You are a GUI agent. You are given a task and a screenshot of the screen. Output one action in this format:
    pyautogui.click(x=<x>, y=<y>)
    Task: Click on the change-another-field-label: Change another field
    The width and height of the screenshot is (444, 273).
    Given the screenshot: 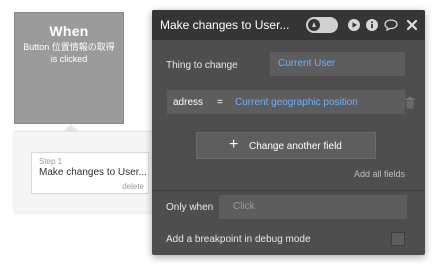 What is the action you would take?
    pyautogui.click(x=295, y=146)
    